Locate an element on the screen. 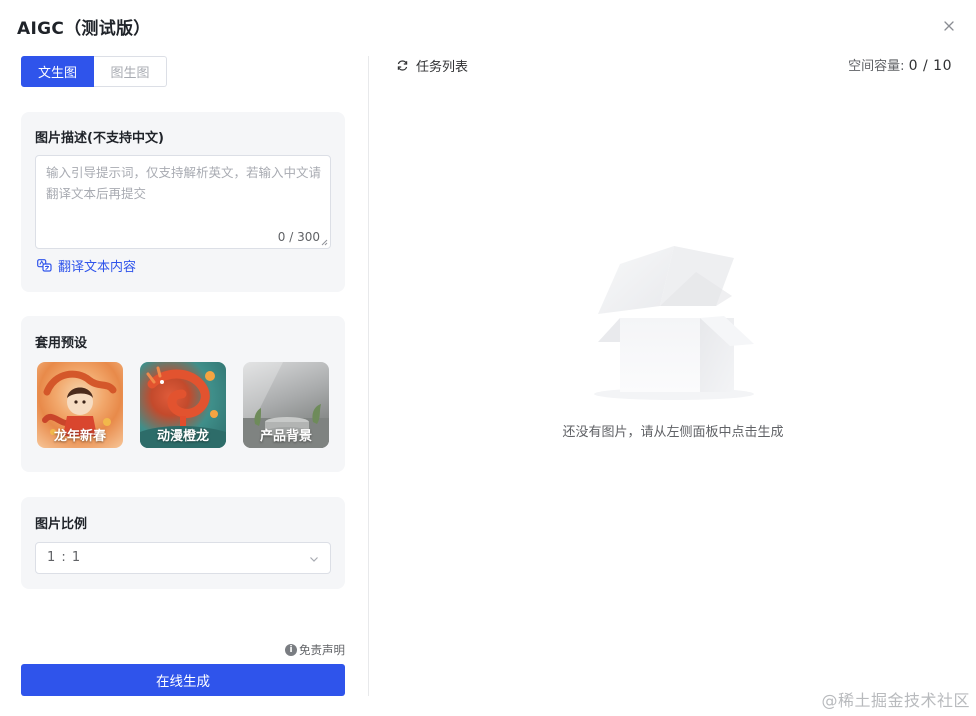  mode-tabs: 文生图 图生图 is located at coordinates (183, 71).